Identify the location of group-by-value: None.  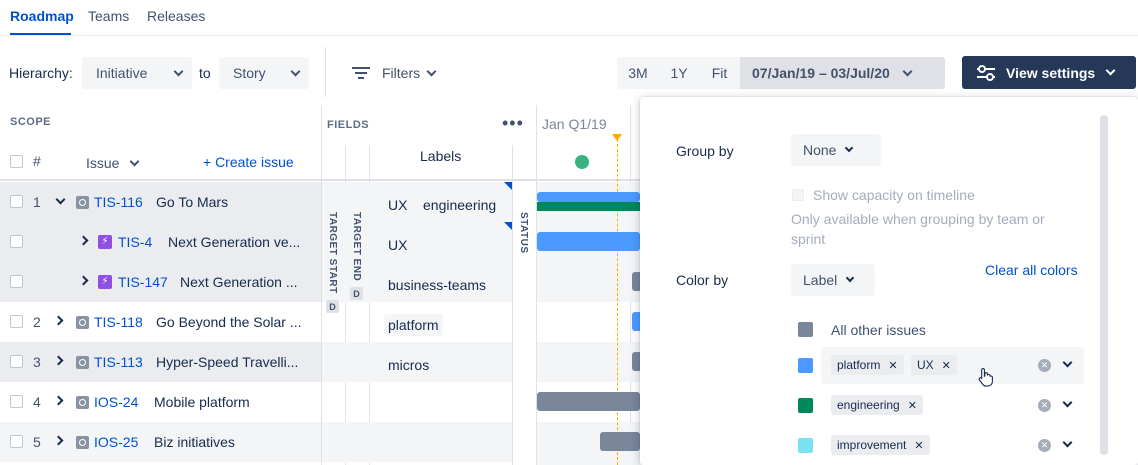
(820, 150).